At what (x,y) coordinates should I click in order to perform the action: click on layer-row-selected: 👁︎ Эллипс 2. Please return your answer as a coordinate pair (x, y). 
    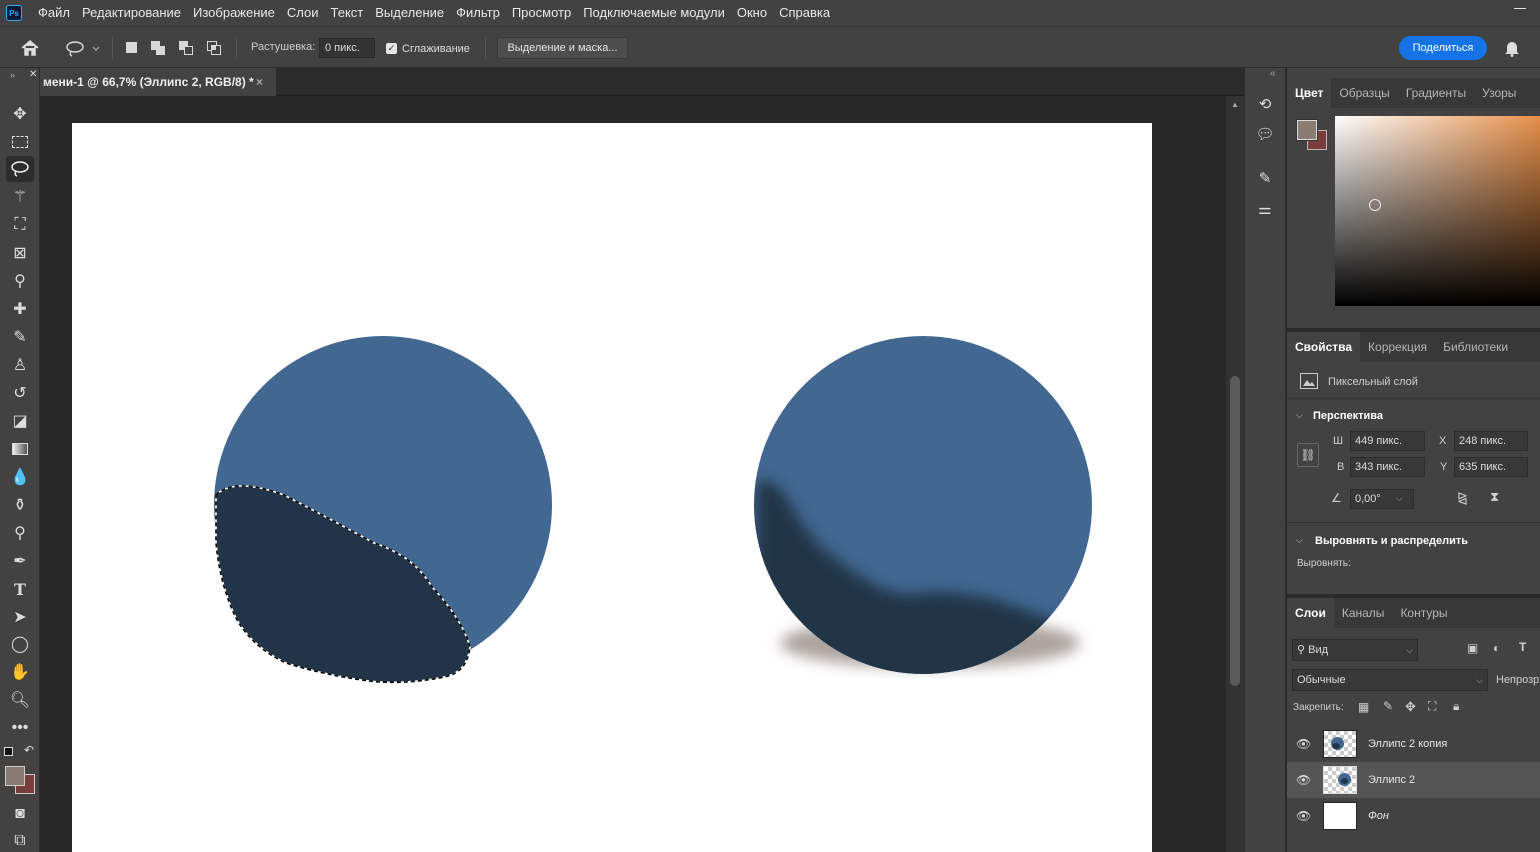
    Looking at the image, I should click on (1413, 780).